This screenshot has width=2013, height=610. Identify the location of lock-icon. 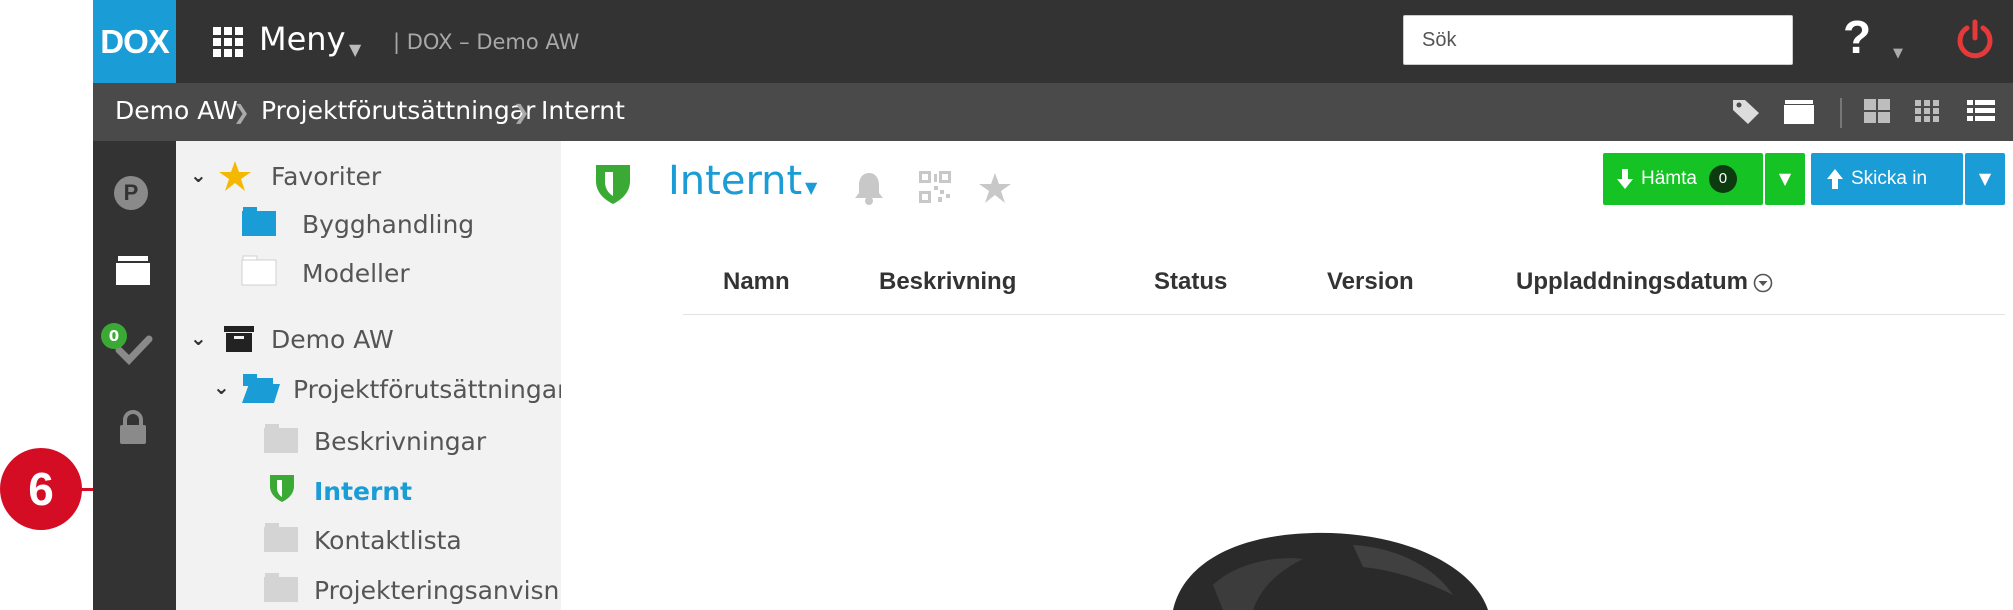
(133, 428).